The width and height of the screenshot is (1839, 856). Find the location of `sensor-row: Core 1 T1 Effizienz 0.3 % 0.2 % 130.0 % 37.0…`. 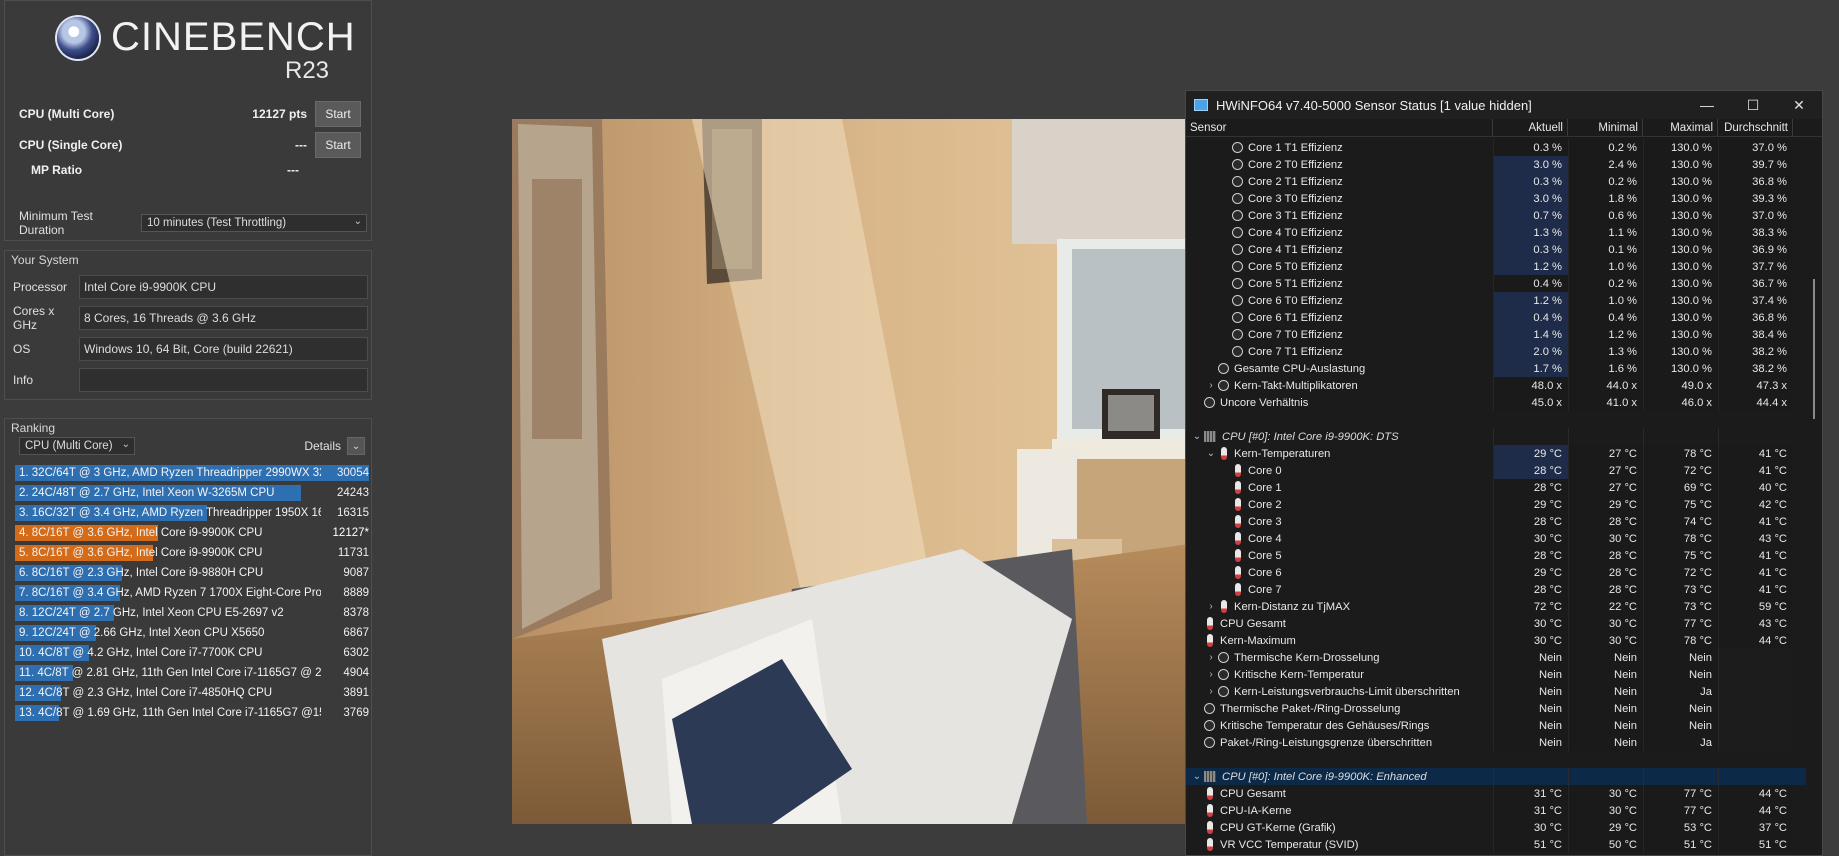

sensor-row: Core 1 T1 Effizienz 0.3 % 0.2 % 130.0 % 37.0… is located at coordinates (1496, 147).